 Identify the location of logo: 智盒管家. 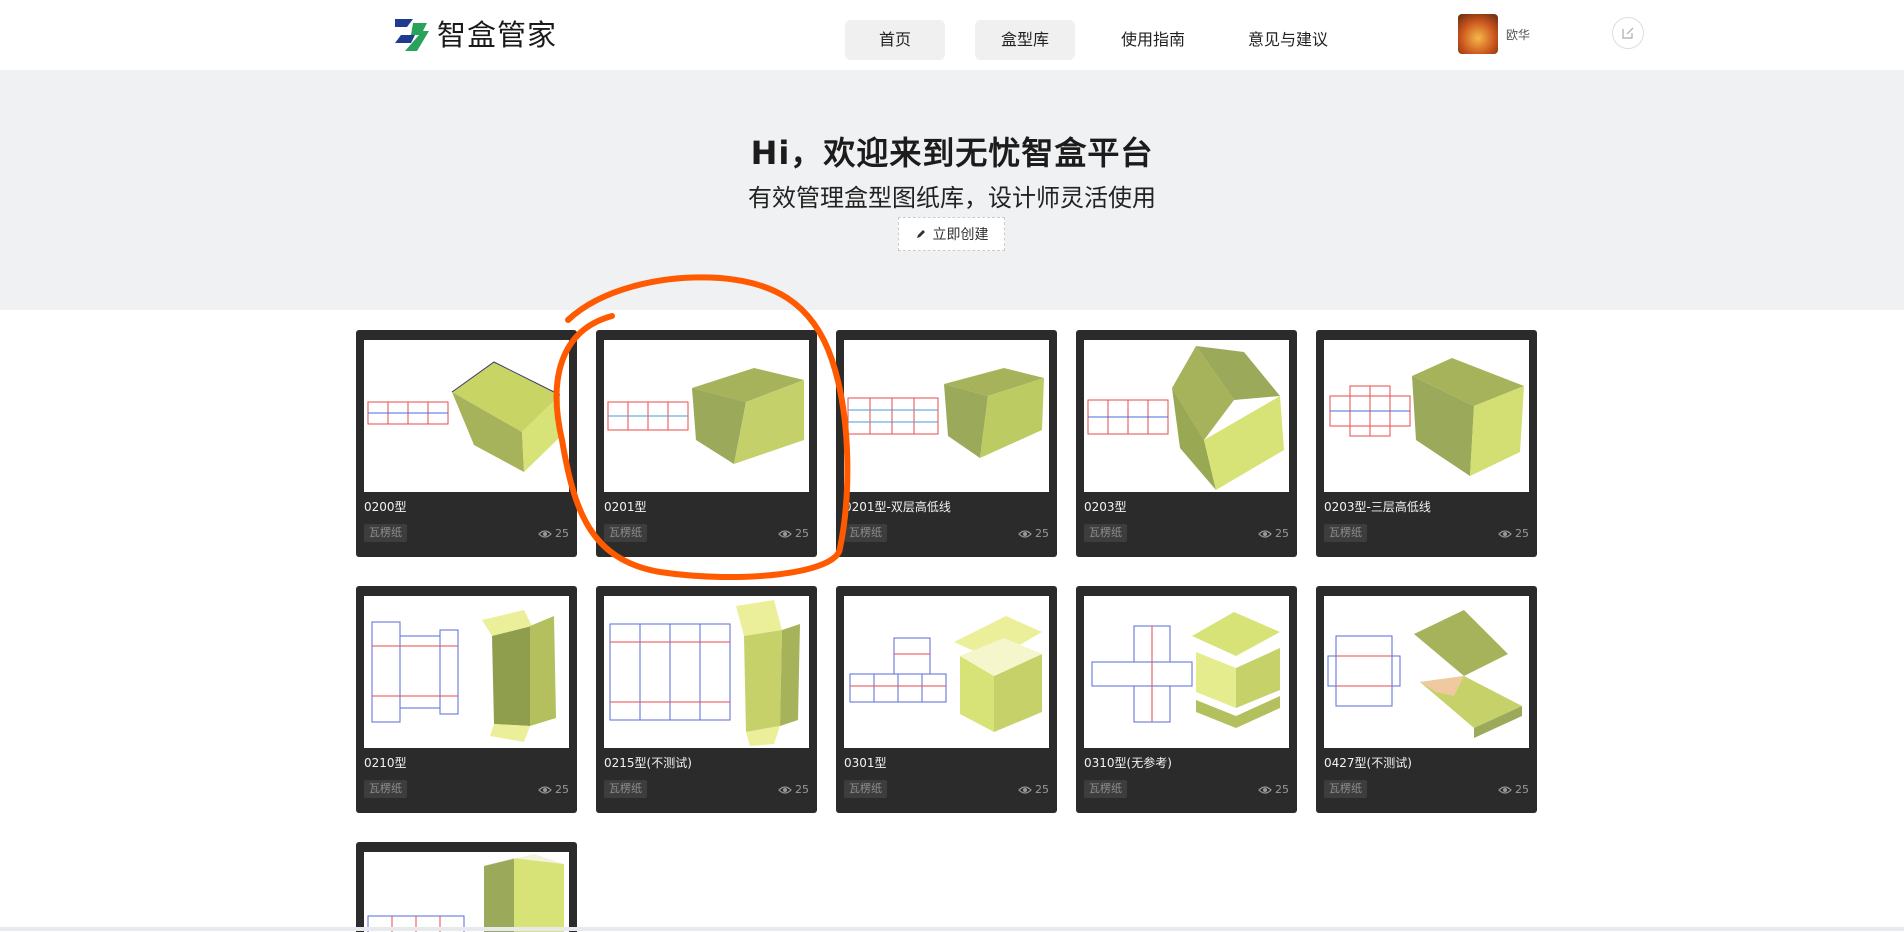
(475, 33).